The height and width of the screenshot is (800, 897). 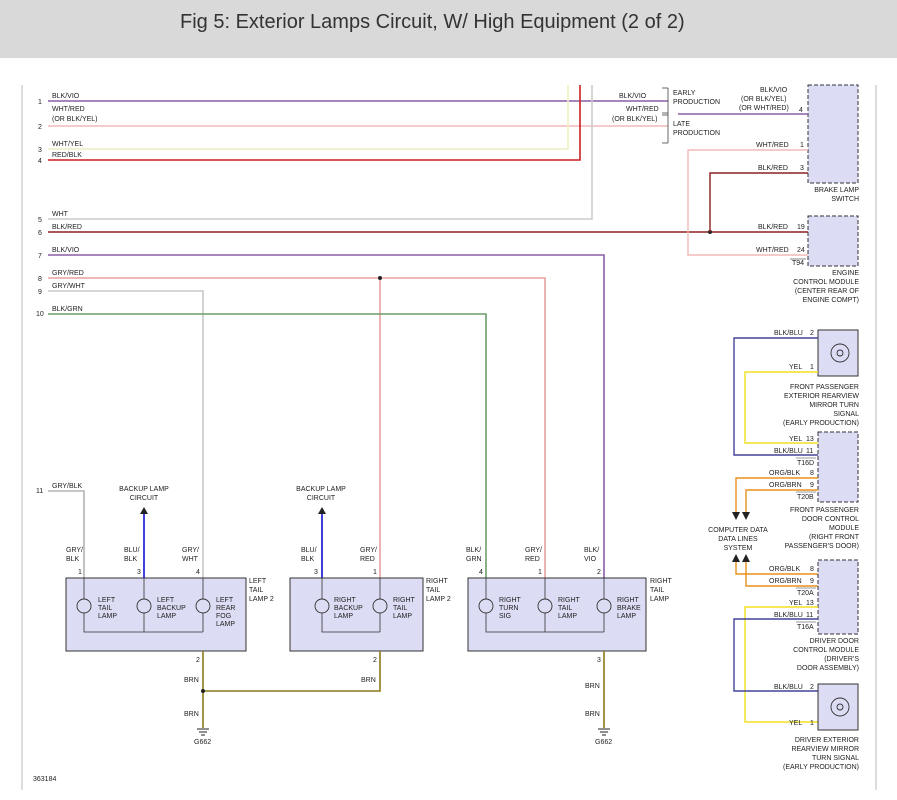 What do you see at coordinates (781, 407) in the screenshot?
I see `fp-mirror-wire-b` at bounding box center [781, 407].